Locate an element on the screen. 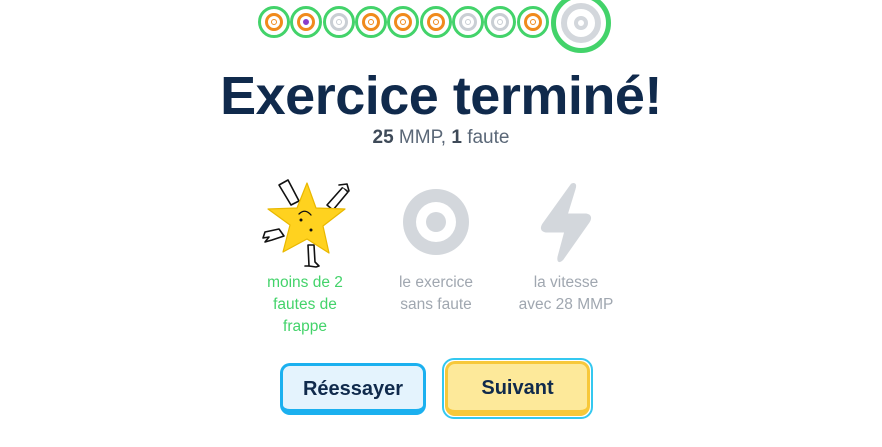 The image size is (882, 447). star-mascot-icon is located at coordinates (305, 222).